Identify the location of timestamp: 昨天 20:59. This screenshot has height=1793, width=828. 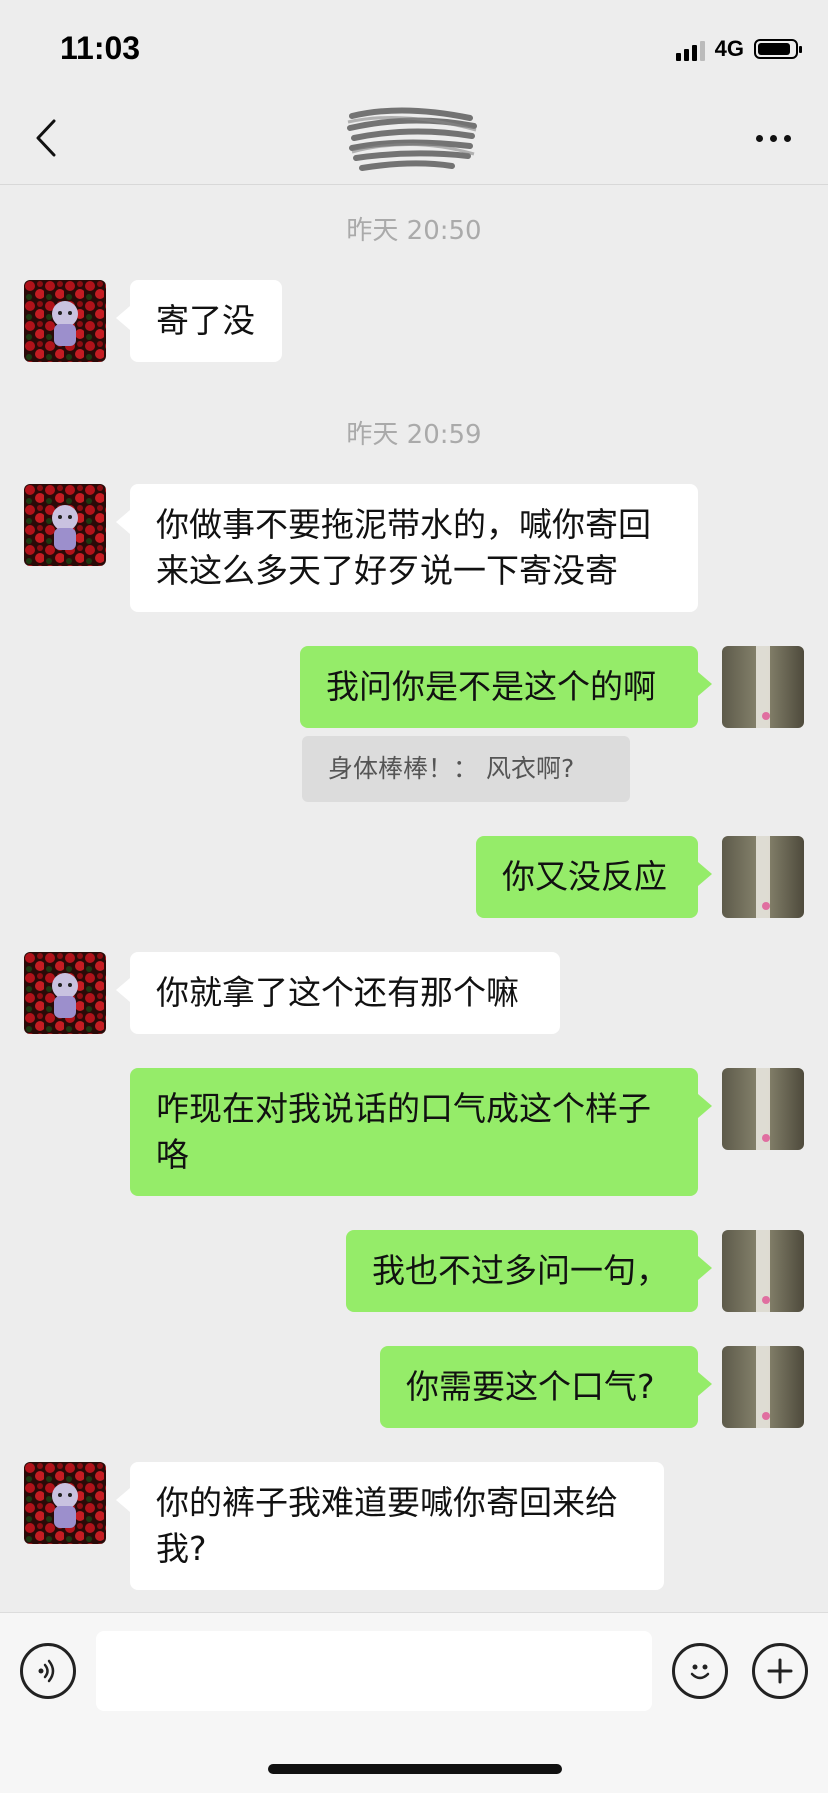
(414, 435).